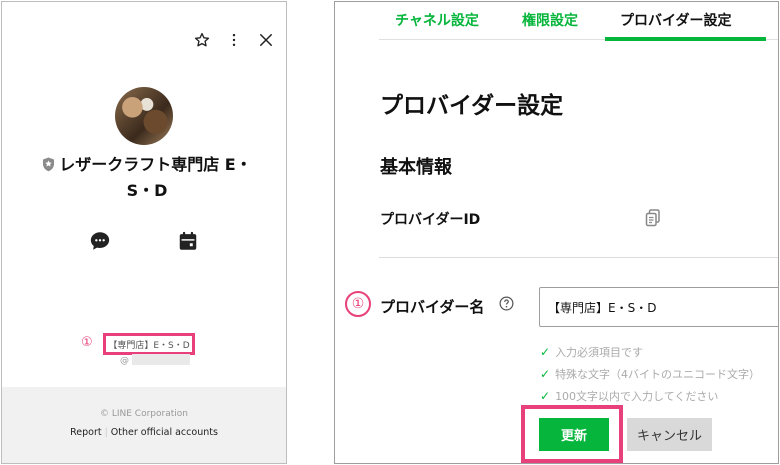 This screenshot has height=465, width=780. What do you see at coordinates (550, 20) in the screenshot?
I see `tab-permission-settings: 権限設定` at bounding box center [550, 20].